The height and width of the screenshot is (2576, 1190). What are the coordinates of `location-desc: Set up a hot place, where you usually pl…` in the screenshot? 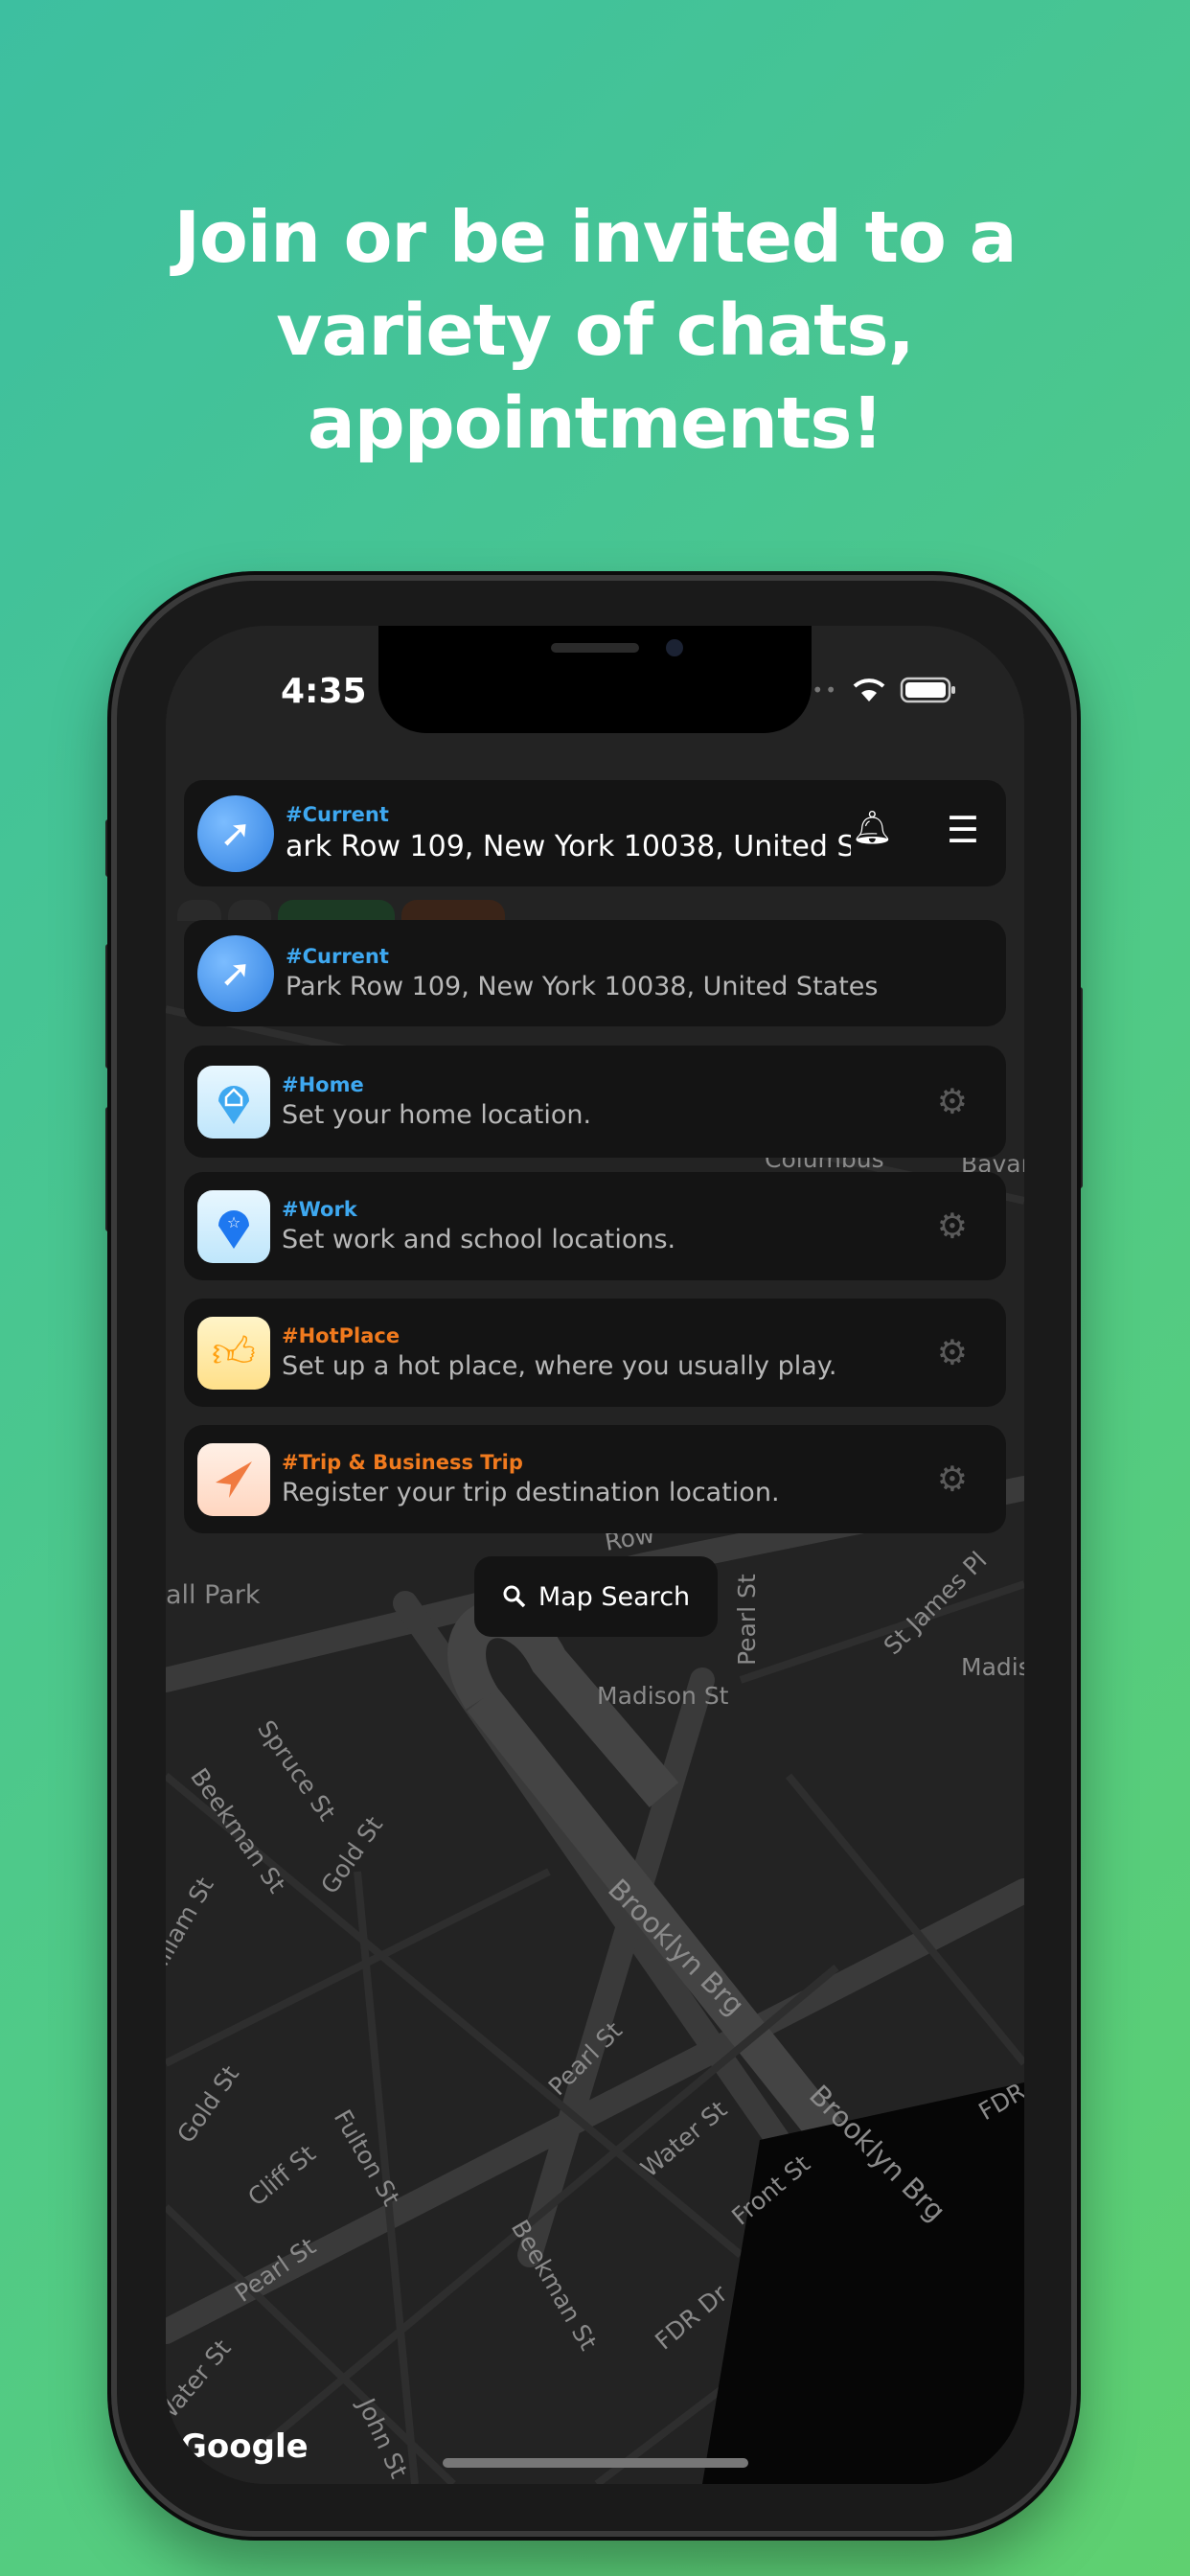 It's located at (559, 1366).